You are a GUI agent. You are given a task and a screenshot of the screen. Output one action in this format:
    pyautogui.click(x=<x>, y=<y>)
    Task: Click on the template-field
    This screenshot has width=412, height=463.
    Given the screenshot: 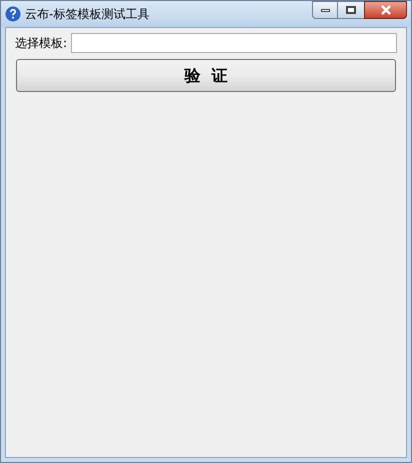 What is the action you would take?
    pyautogui.click(x=234, y=43)
    